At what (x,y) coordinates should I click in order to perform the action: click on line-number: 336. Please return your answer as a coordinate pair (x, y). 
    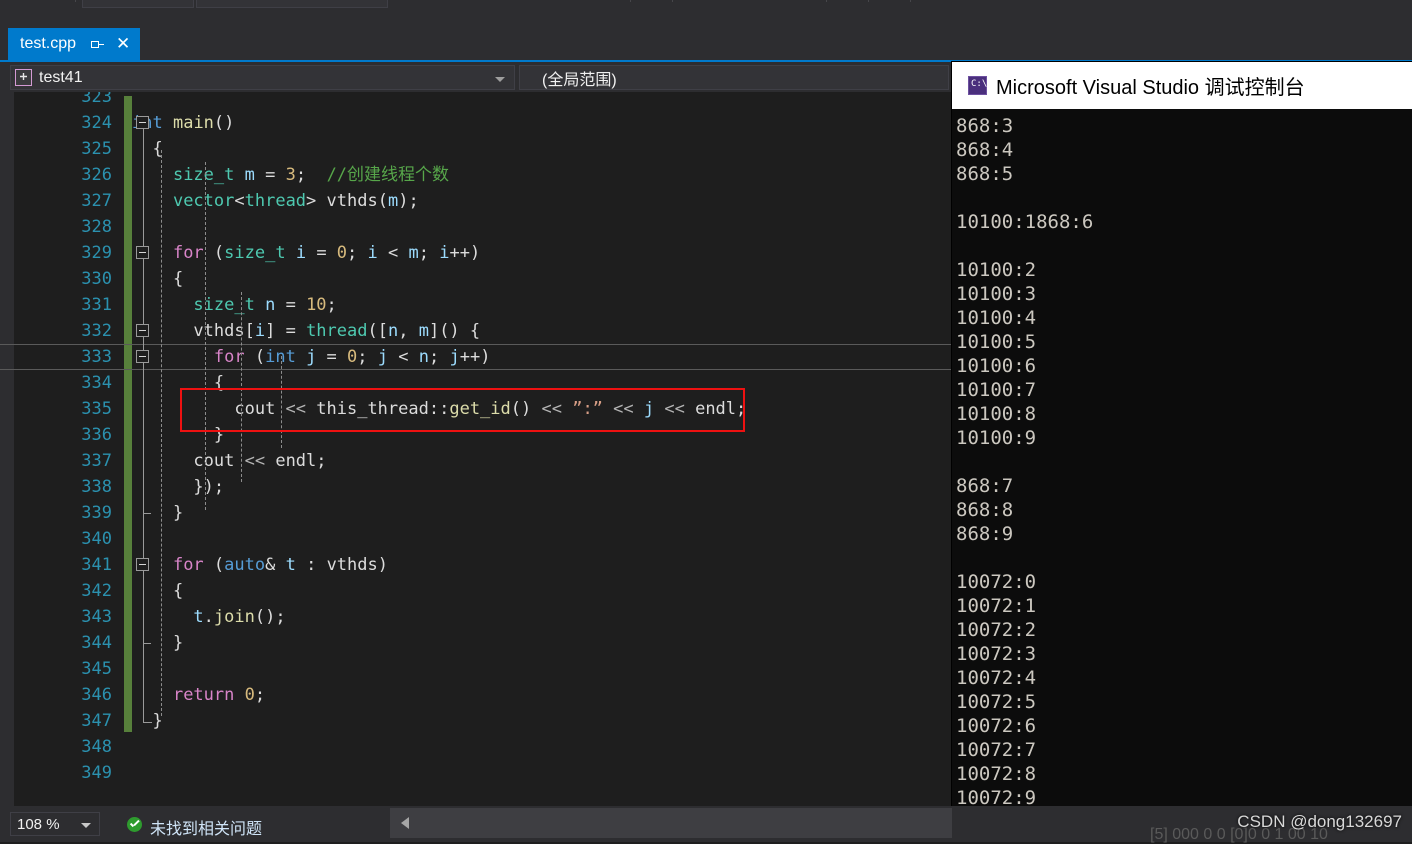
    Looking at the image, I should click on (96, 435).